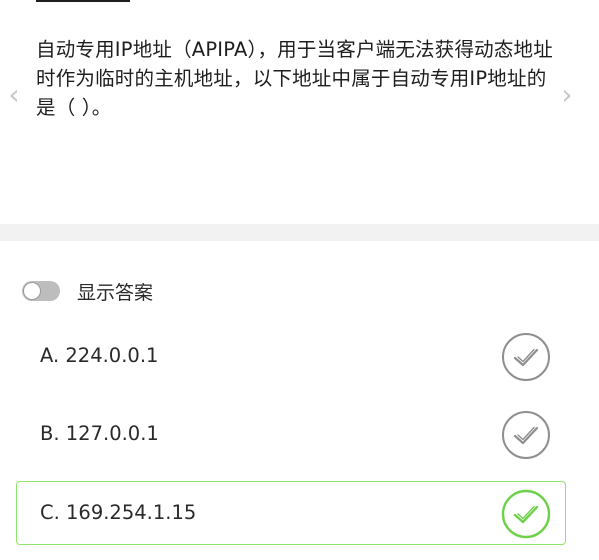 The width and height of the screenshot is (599, 560). Describe the element at coordinates (299, 232) in the screenshot. I see `section-divider` at that location.